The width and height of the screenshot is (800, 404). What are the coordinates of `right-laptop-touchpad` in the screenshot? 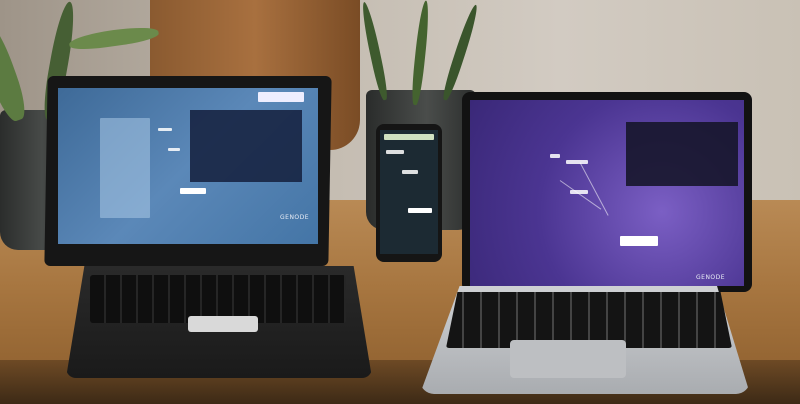 It's located at (568, 359).